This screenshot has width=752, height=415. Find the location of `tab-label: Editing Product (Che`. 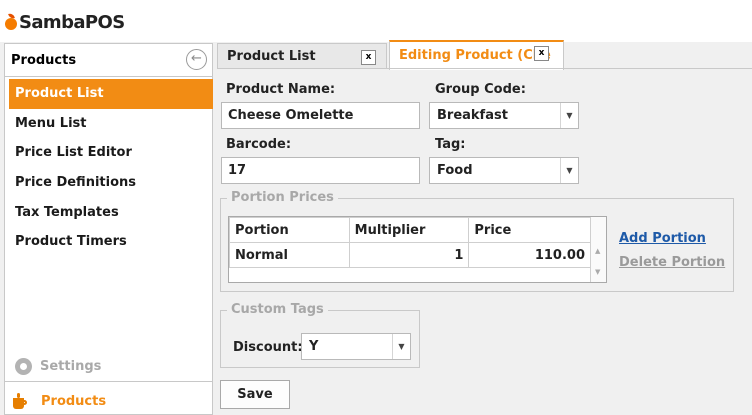

tab-label: Editing Product (Che is located at coordinates (475, 55).